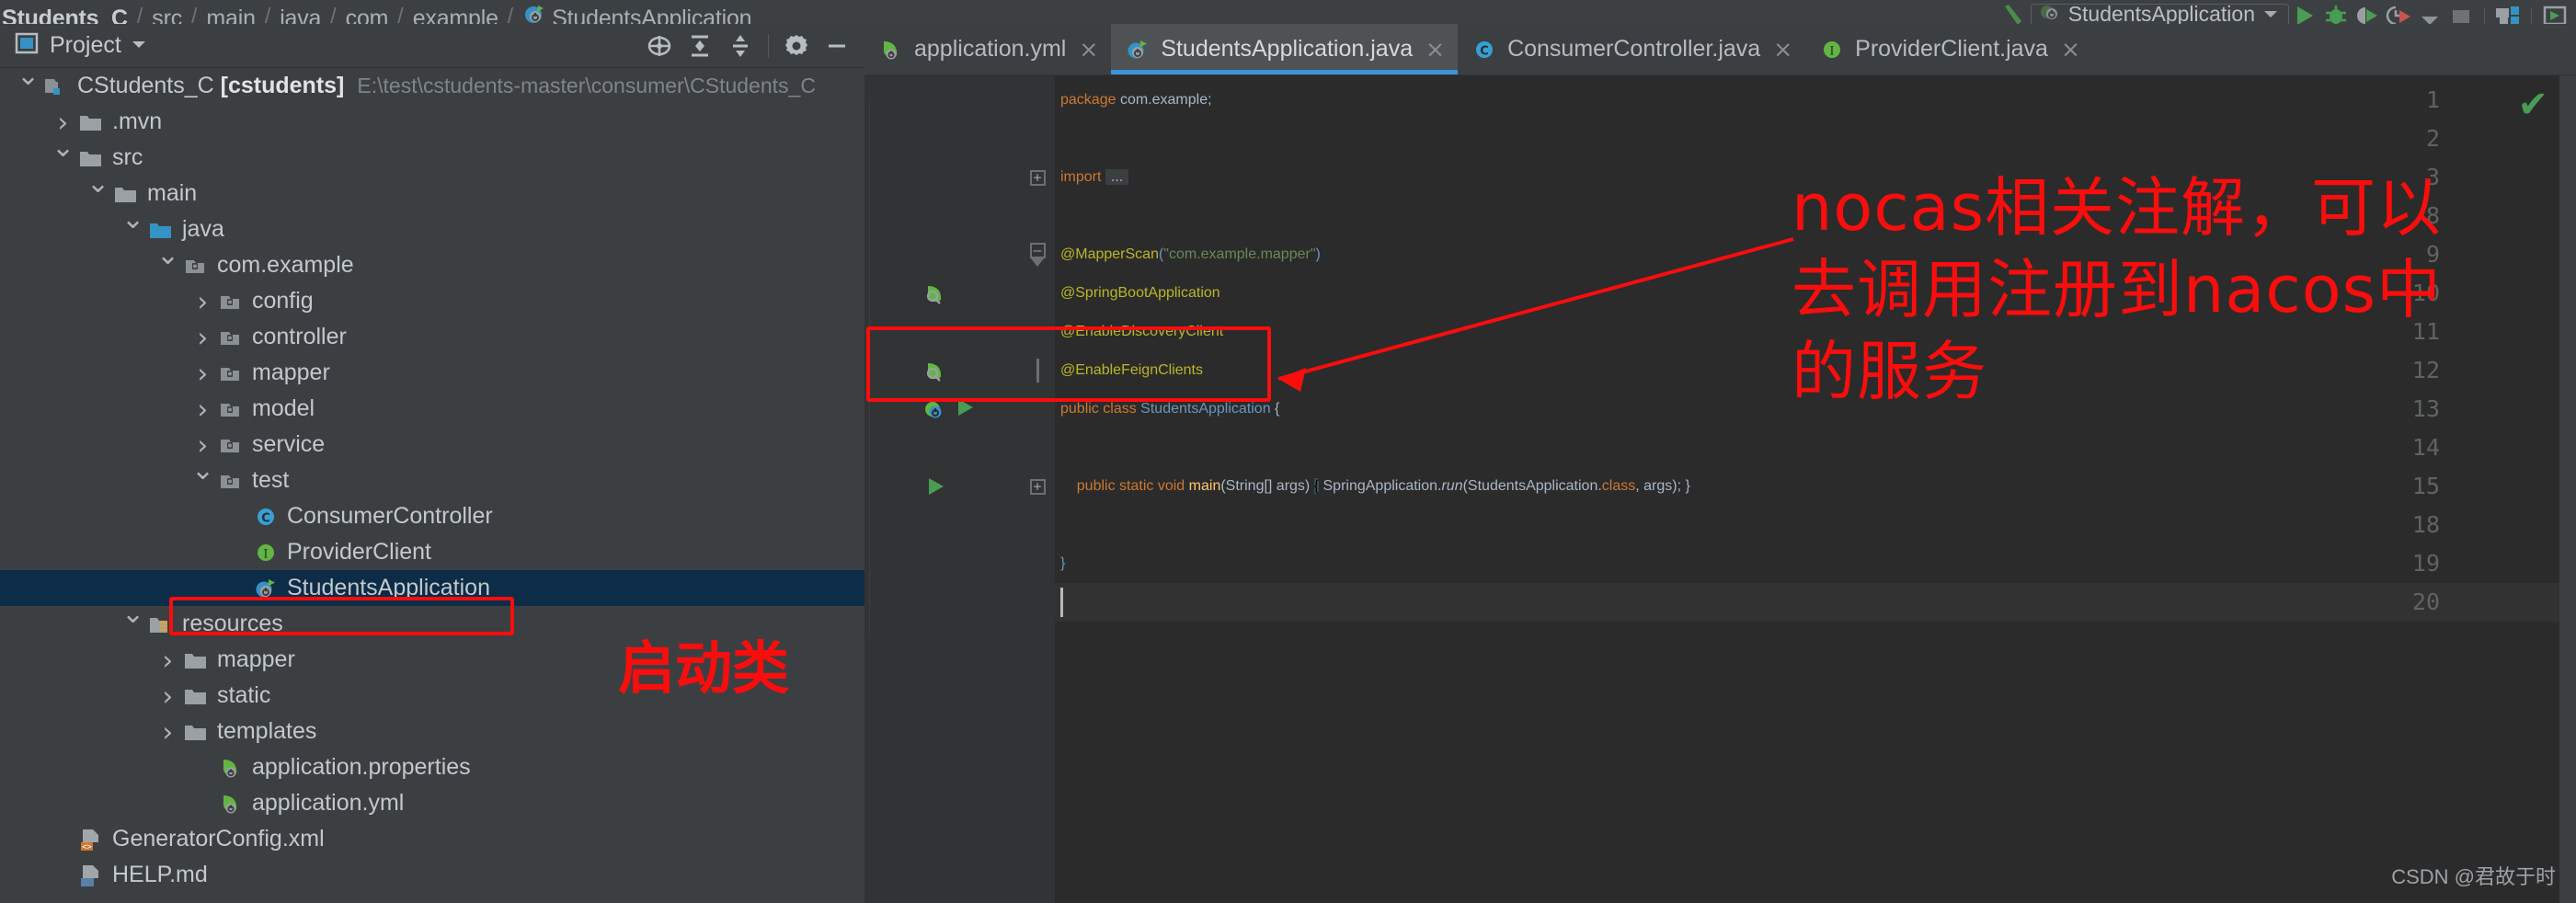 The height and width of the screenshot is (903, 2576). I want to click on tree-row-service: service, so click(432, 445).